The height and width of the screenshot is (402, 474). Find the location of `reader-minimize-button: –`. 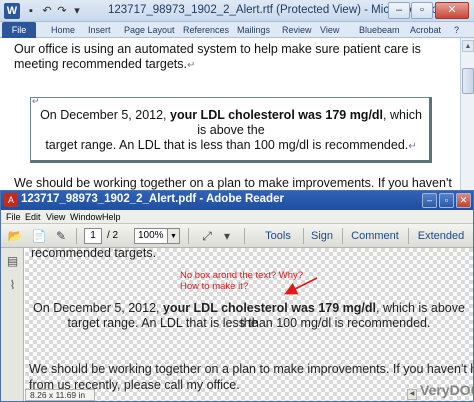

reader-minimize-button: – is located at coordinates (429, 200).